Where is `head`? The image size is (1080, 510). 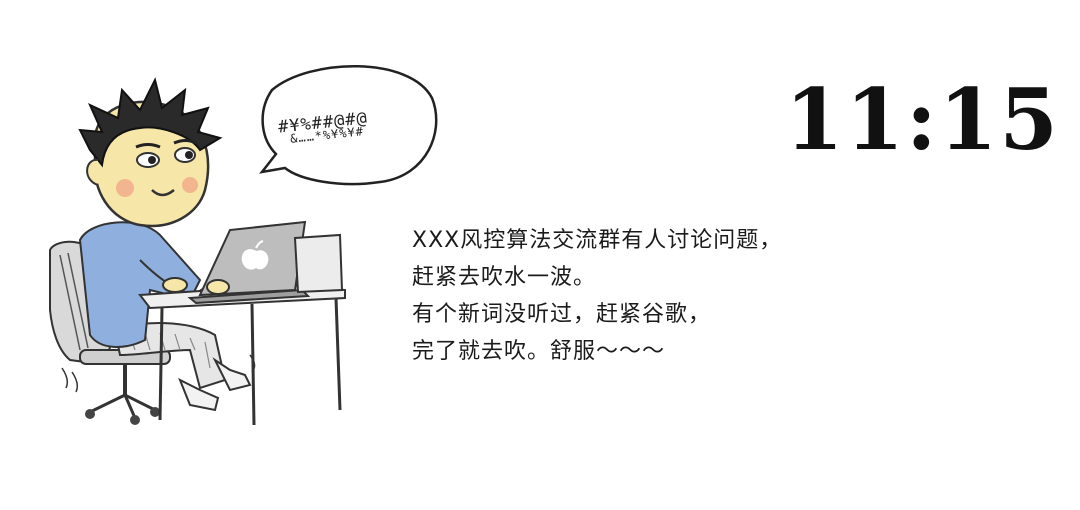 head is located at coordinates (150, 152).